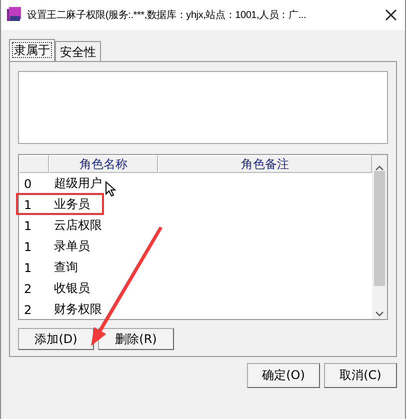 This screenshot has width=406, height=419. What do you see at coordinates (103, 164) in the screenshot?
I see `column-header: 角色名称` at bounding box center [103, 164].